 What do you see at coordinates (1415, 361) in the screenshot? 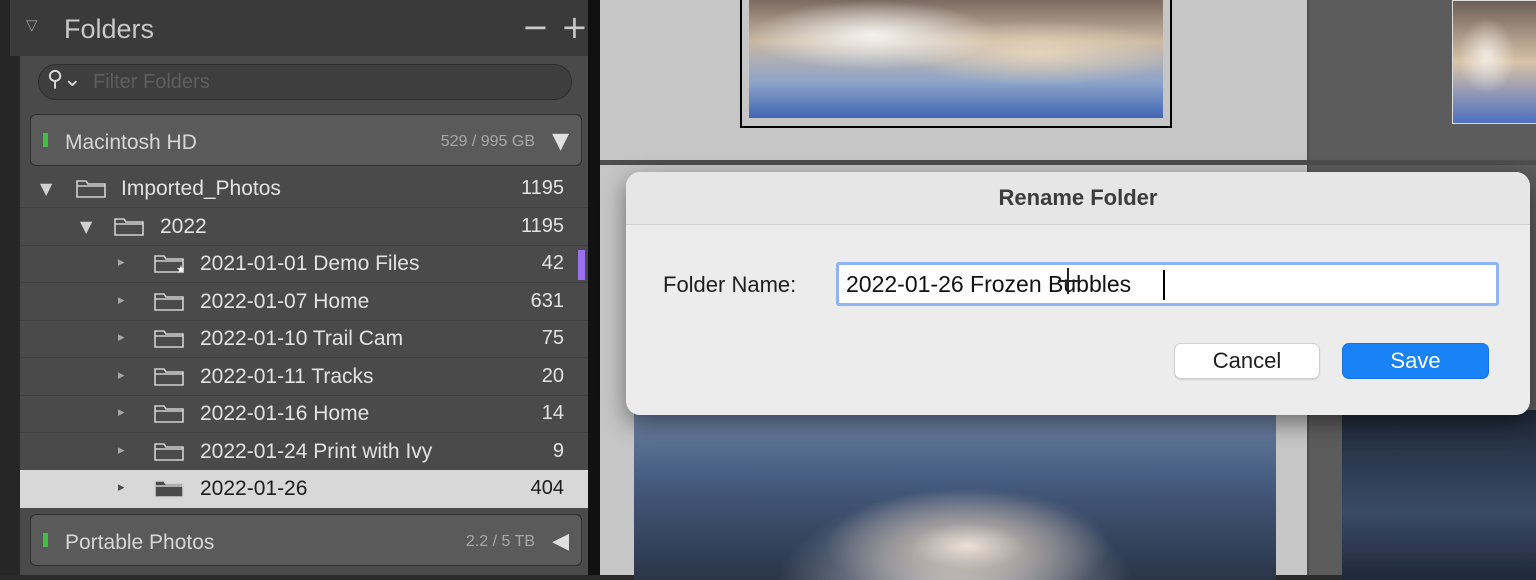
I see `save-button: Save` at bounding box center [1415, 361].